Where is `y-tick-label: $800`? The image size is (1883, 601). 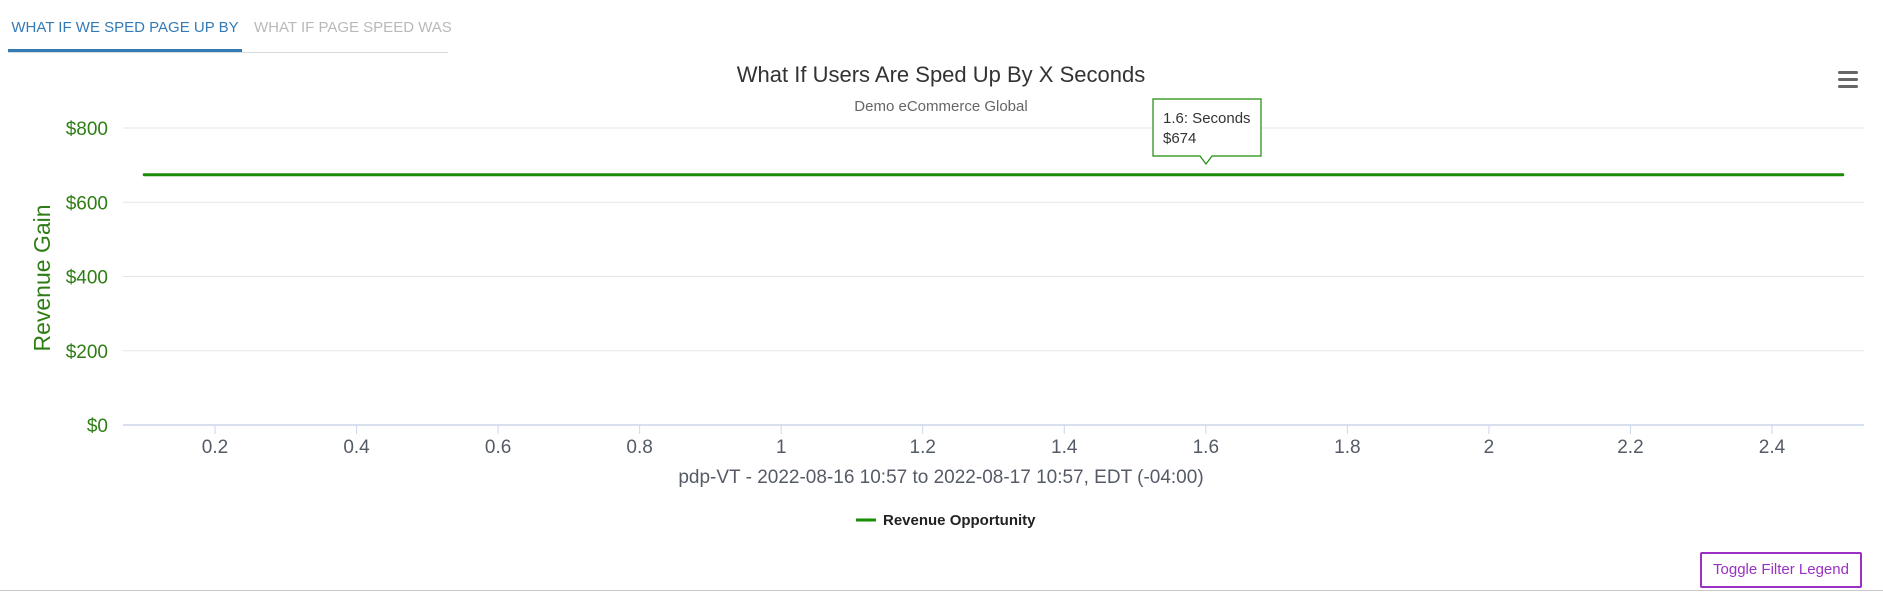 y-tick-label: $800 is located at coordinates (87, 129).